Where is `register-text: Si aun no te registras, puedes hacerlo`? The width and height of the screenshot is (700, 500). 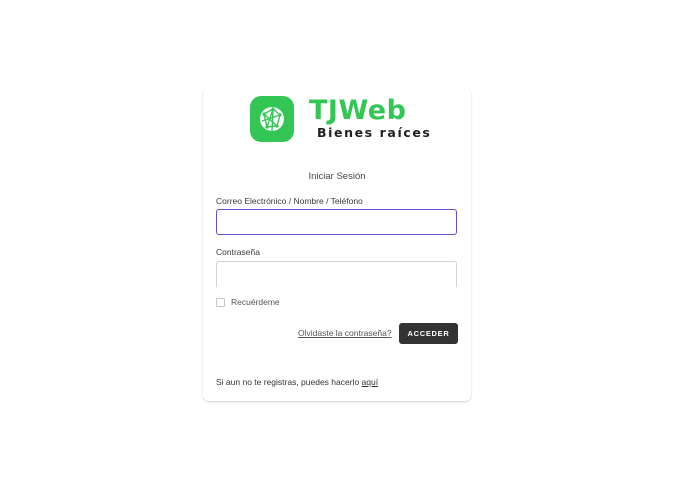
register-text: Si aun no te registras, puedes hacerlo is located at coordinates (289, 382).